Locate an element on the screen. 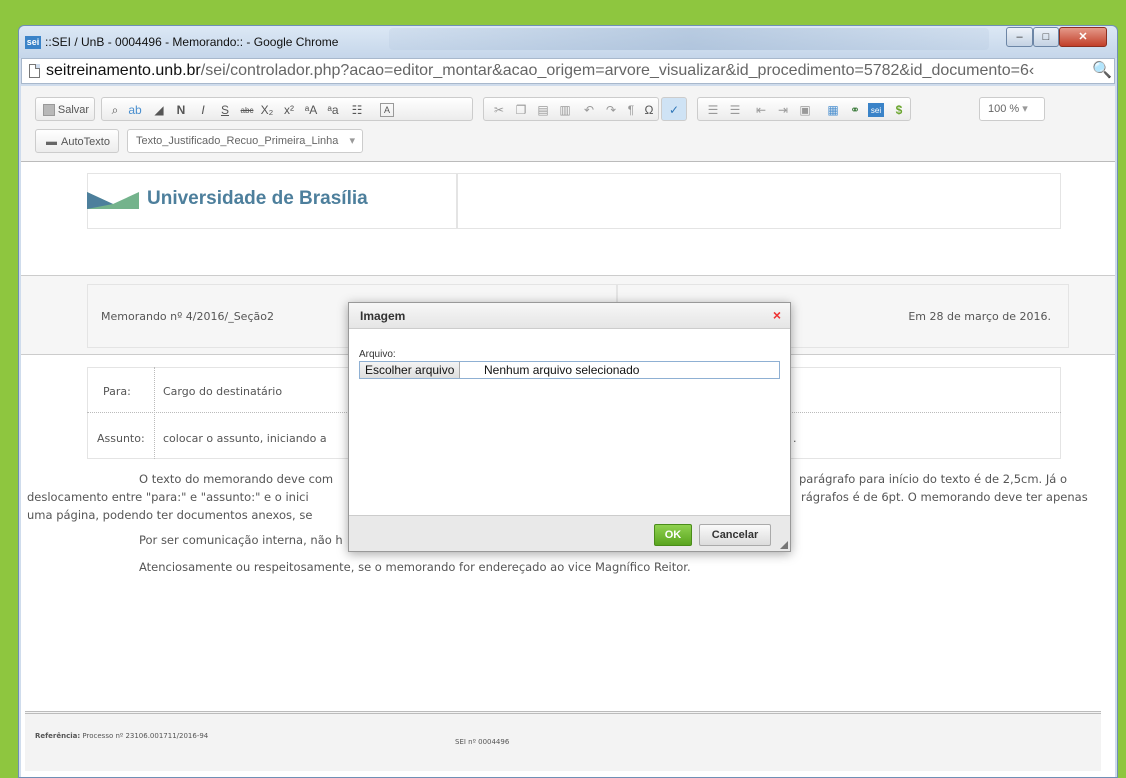 This screenshot has width=1126, height=778. table-icon: ▦ is located at coordinates (833, 110).